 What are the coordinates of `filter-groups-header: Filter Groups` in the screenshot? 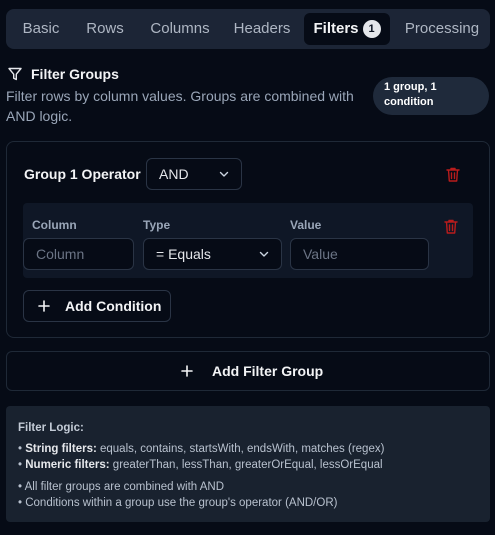 It's located at (63, 74).